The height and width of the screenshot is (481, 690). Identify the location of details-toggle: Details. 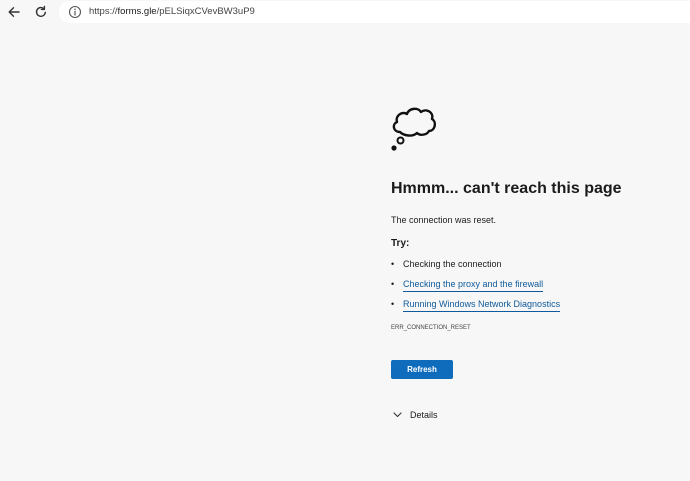
(415, 415).